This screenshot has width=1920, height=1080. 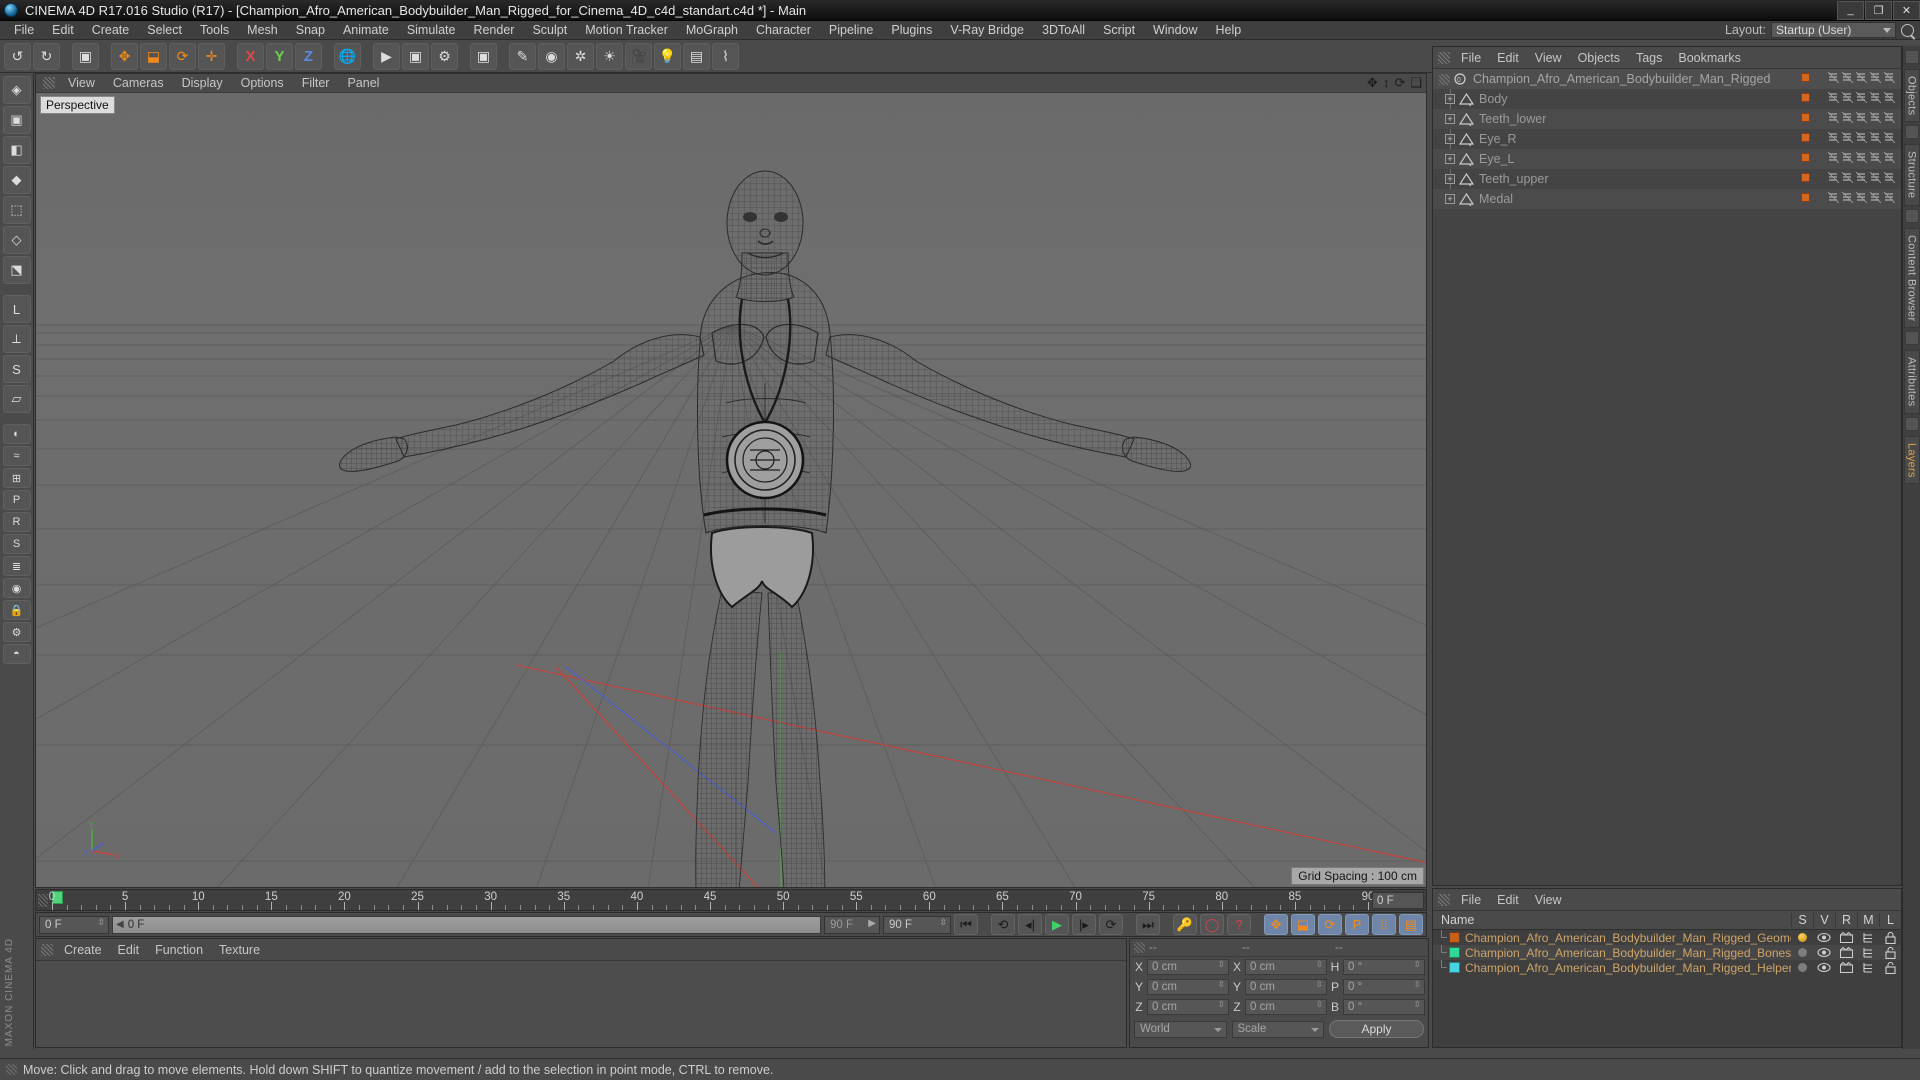 I want to click on rot-b-input: 0 ° ⇳, so click(x=1384, y=1007).